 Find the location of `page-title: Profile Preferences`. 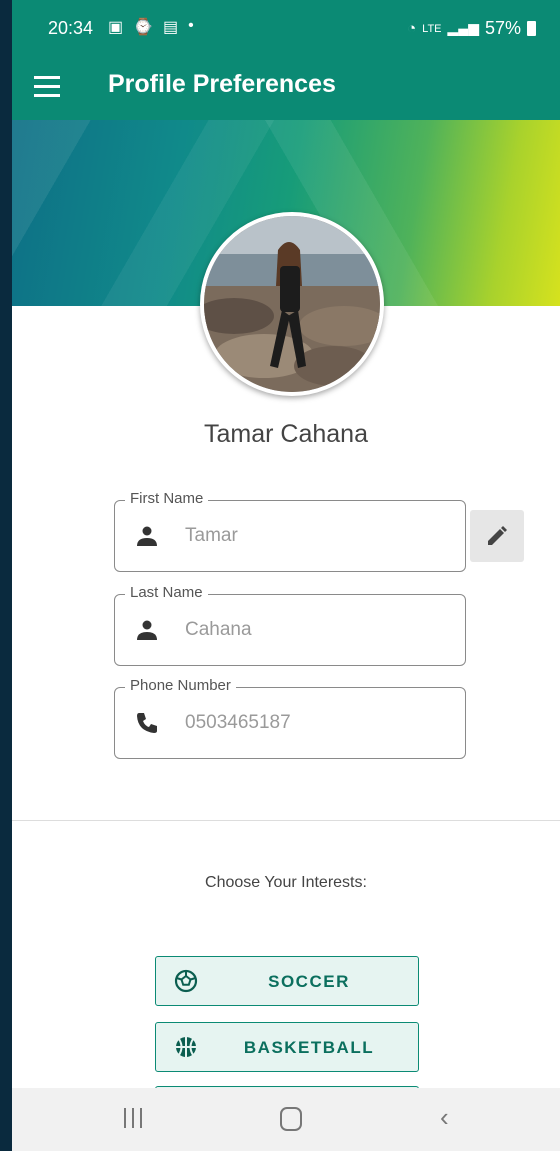

page-title: Profile Preferences is located at coordinates (222, 84).